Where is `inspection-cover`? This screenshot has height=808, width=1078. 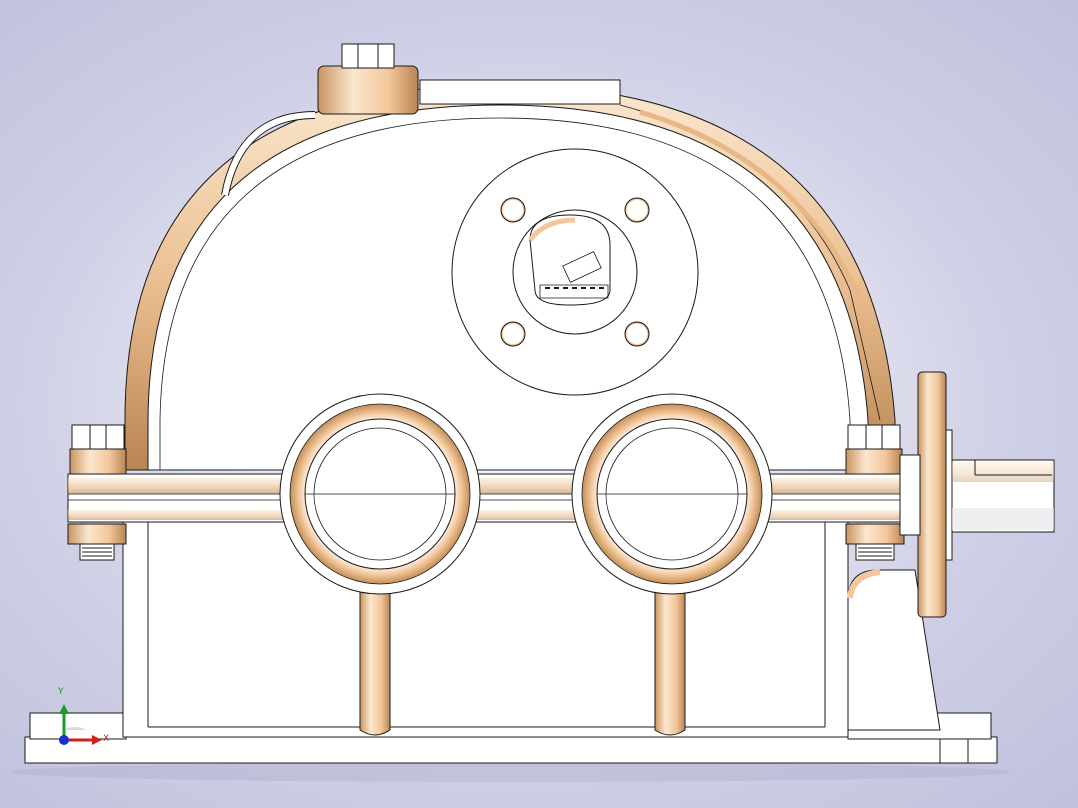 inspection-cover is located at coordinates (520, 92).